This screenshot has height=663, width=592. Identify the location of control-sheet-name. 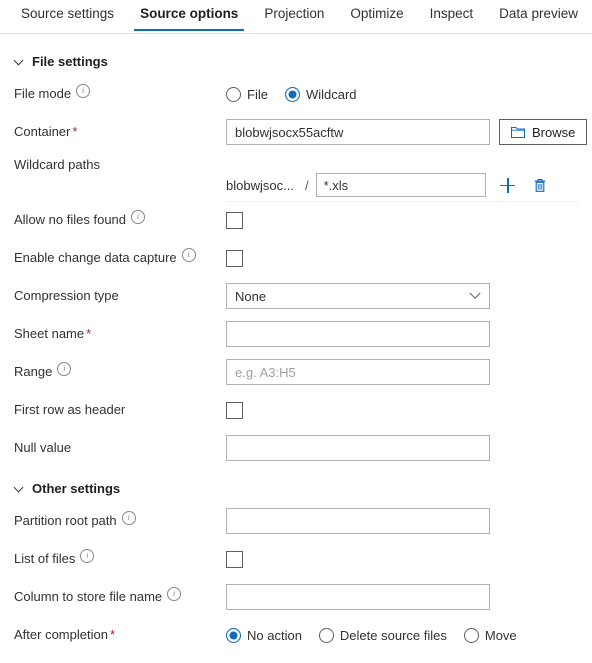
(358, 334).